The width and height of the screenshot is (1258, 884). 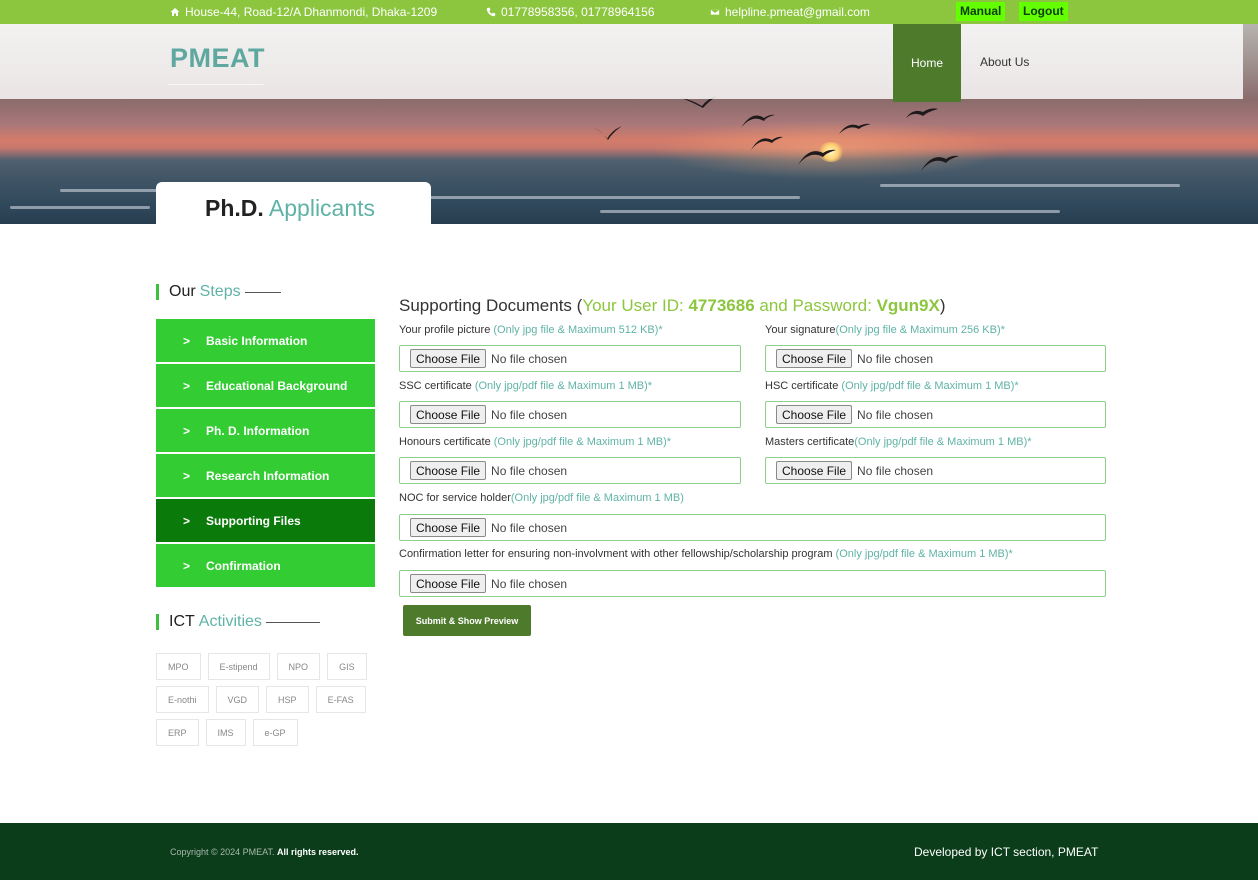 What do you see at coordinates (797, 12) in the screenshot?
I see `email-text: helpline.pmeat@gmail.com` at bounding box center [797, 12].